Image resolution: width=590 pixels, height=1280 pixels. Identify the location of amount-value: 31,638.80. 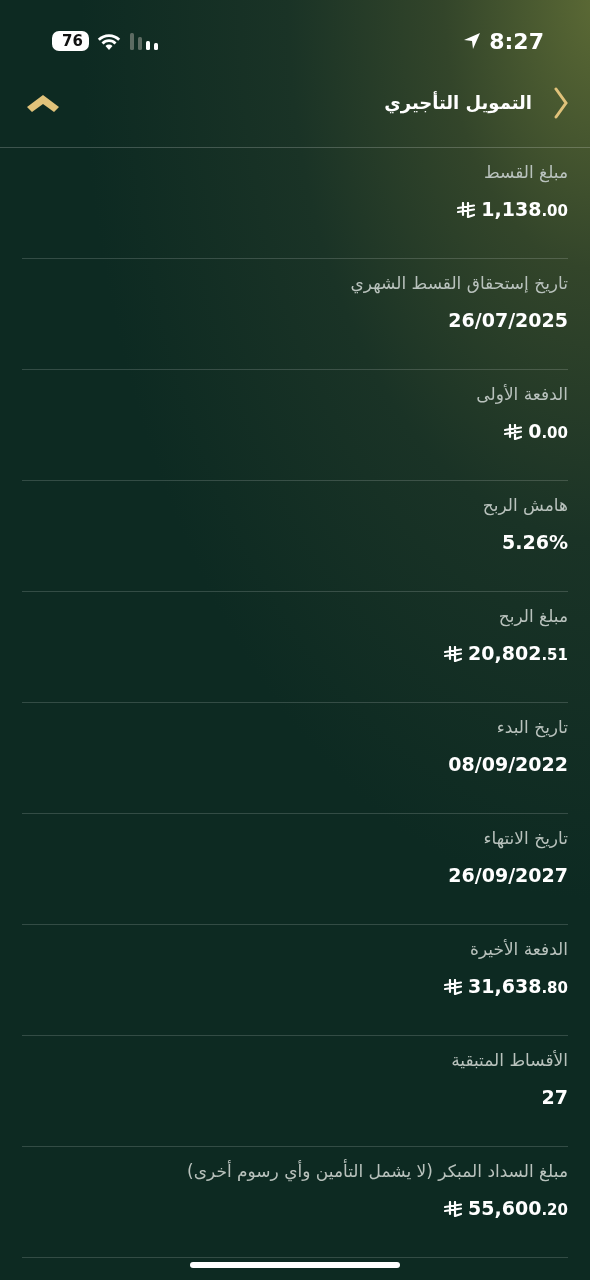
(518, 986).